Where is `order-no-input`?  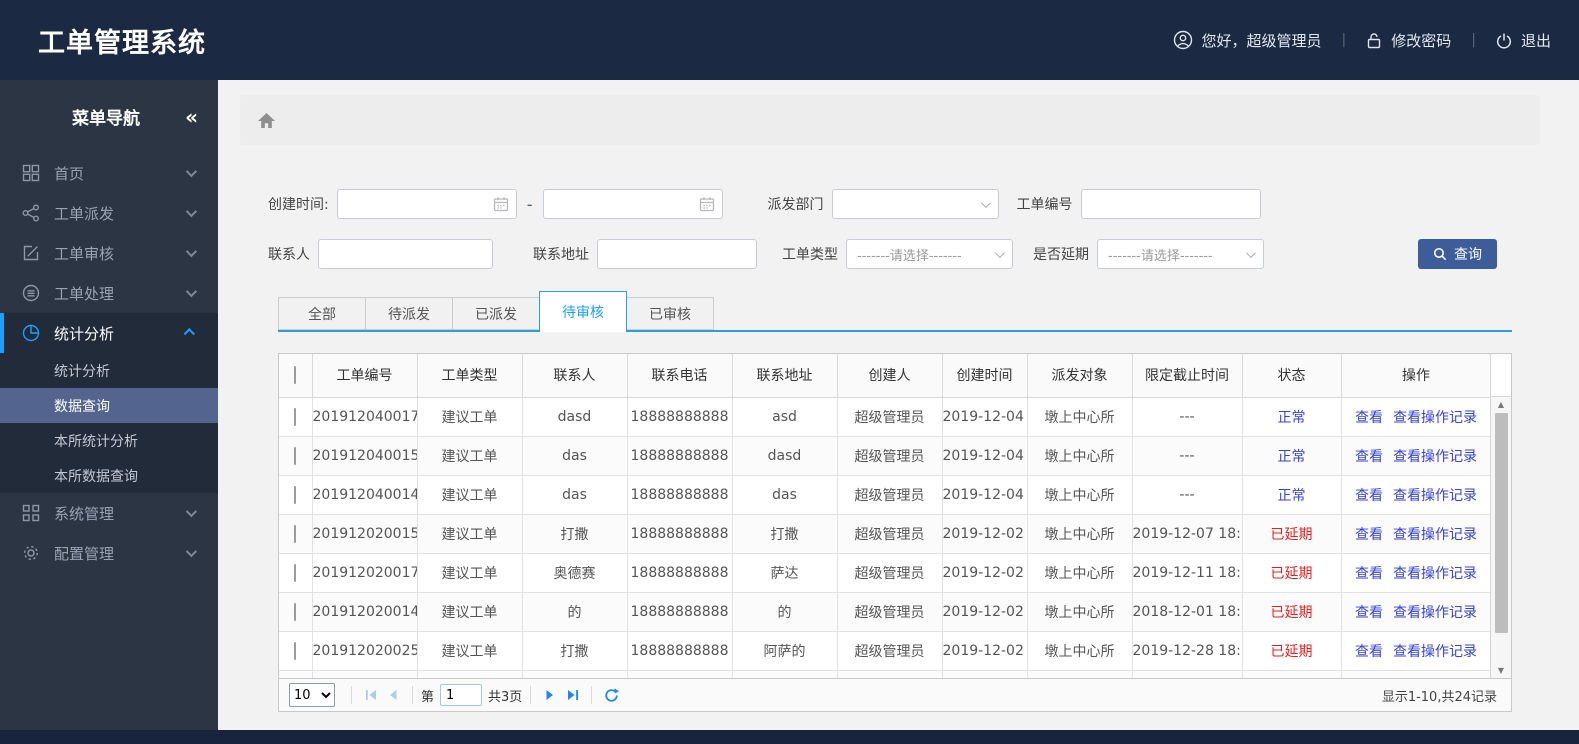 order-no-input is located at coordinates (1170, 204).